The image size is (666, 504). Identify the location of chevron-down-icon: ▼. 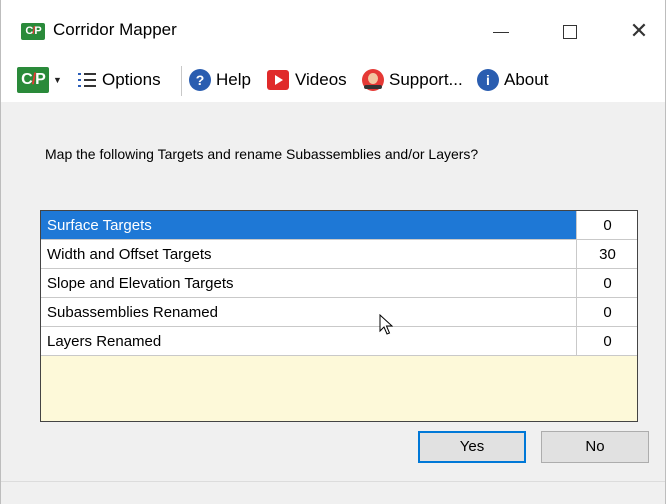
(57, 80).